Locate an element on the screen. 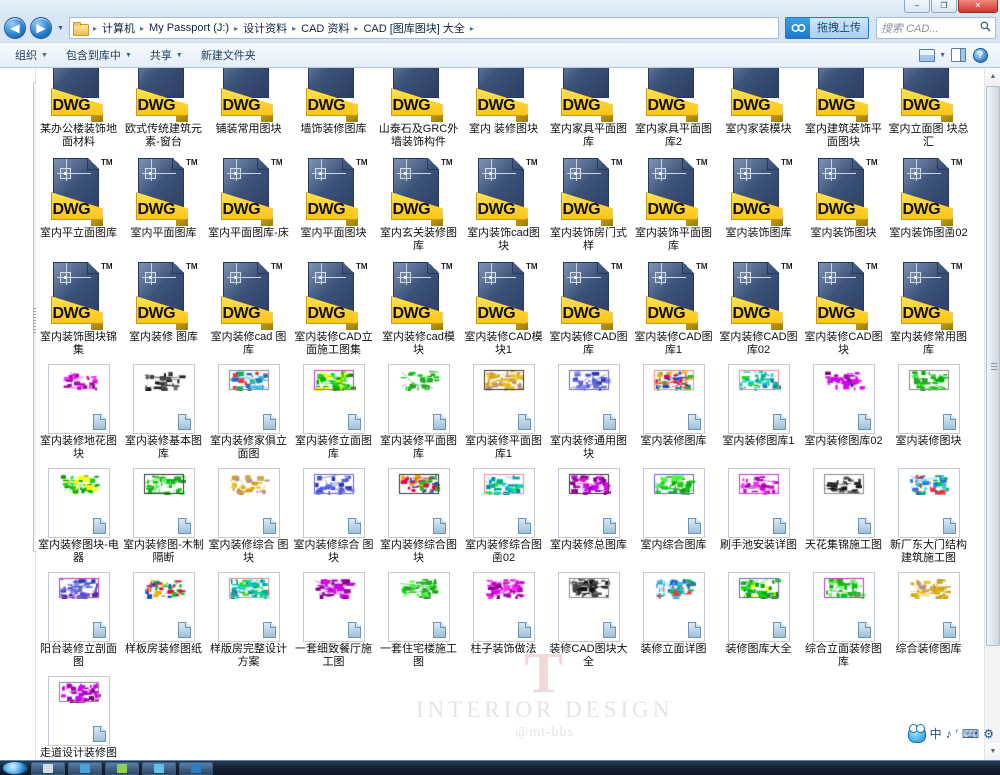 The image size is (1000, 775). file-list-scrollbar: ▲ ▼ is located at coordinates (992, 414).